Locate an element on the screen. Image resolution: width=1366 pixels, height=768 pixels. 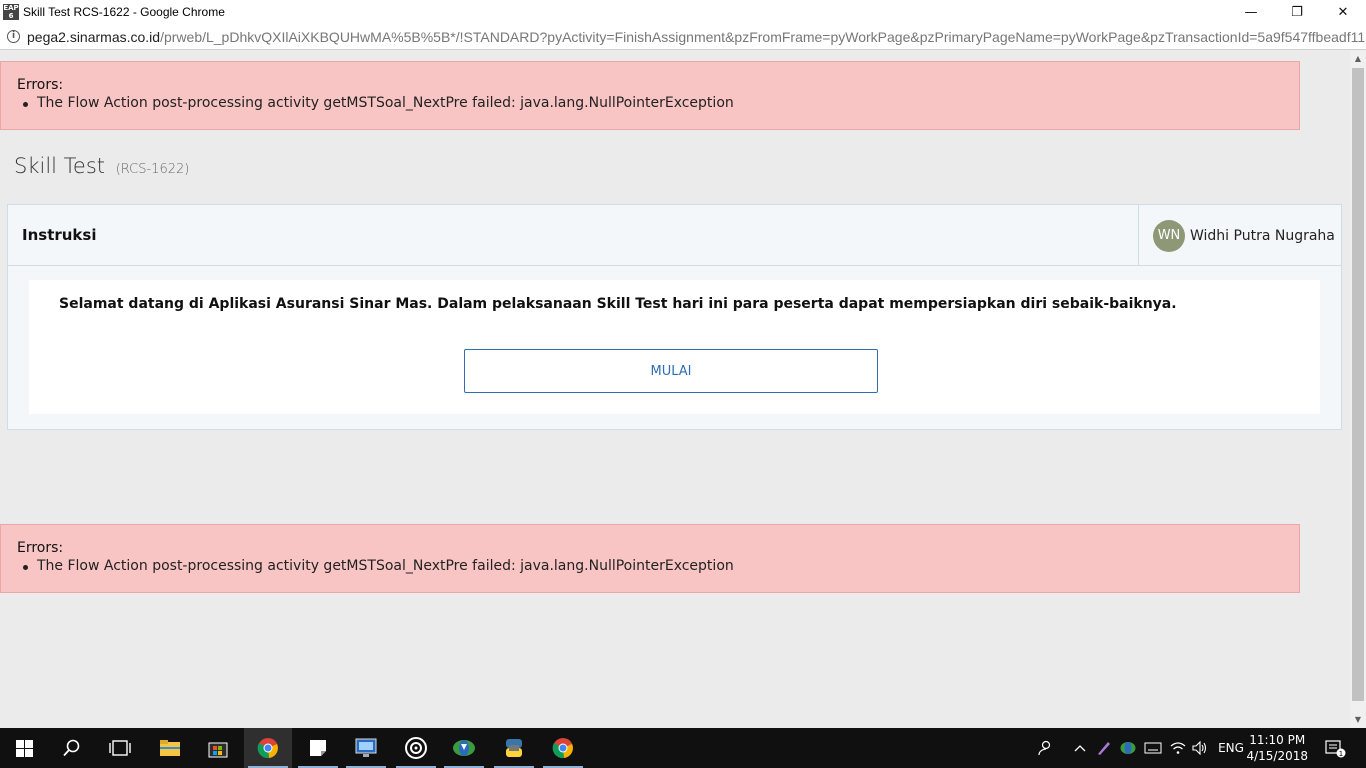
download-manager-tray-icon is located at coordinates (1128, 748).